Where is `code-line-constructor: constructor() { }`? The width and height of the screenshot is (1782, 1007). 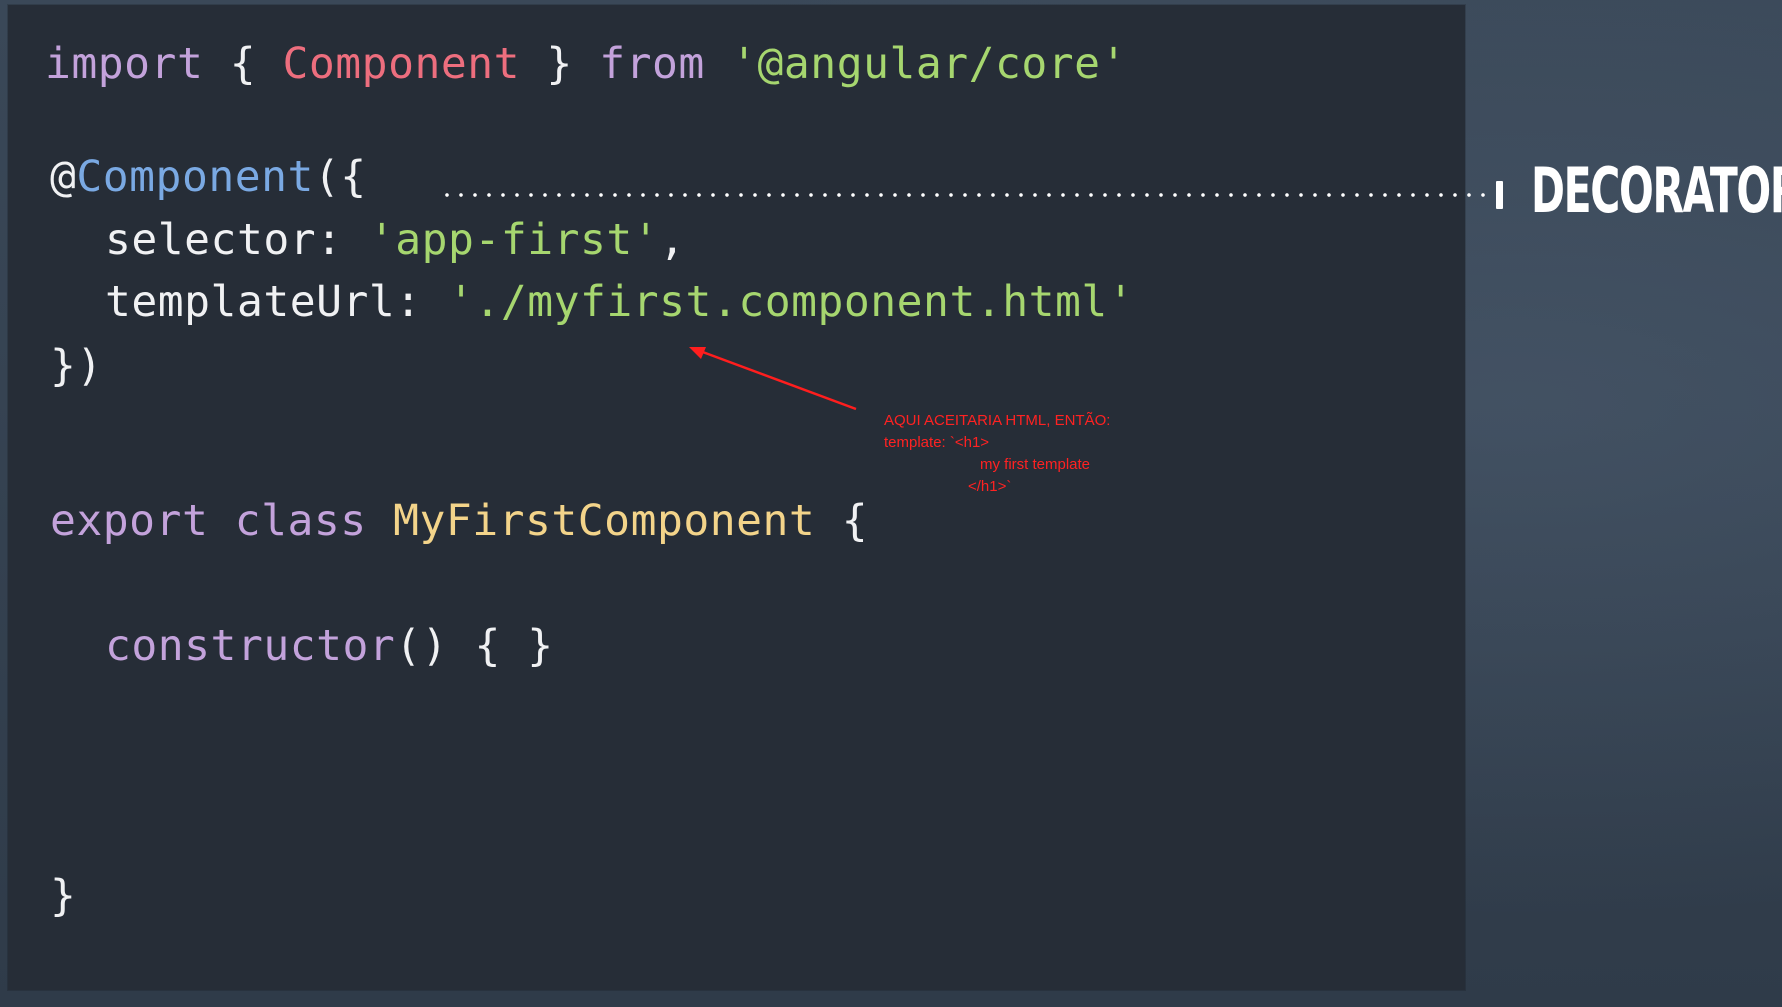
code-line-constructor: constructor() { } is located at coordinates (329, 646).